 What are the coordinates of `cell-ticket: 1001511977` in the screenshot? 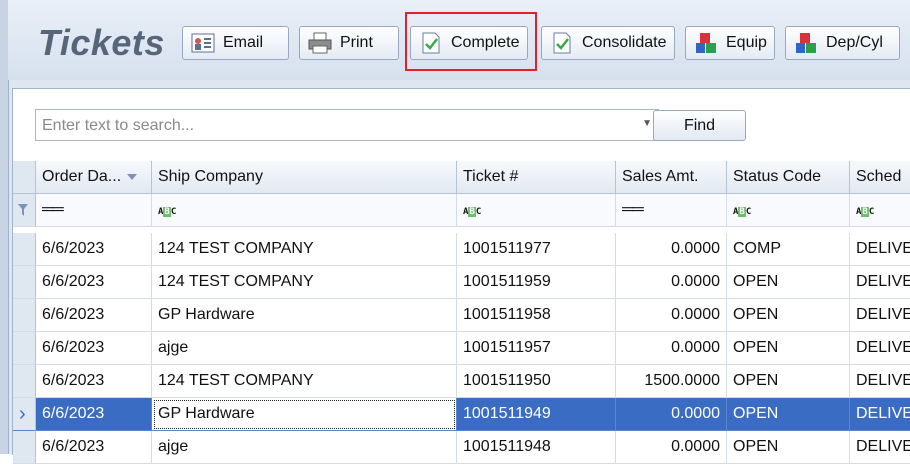 It's located at (536, 249).